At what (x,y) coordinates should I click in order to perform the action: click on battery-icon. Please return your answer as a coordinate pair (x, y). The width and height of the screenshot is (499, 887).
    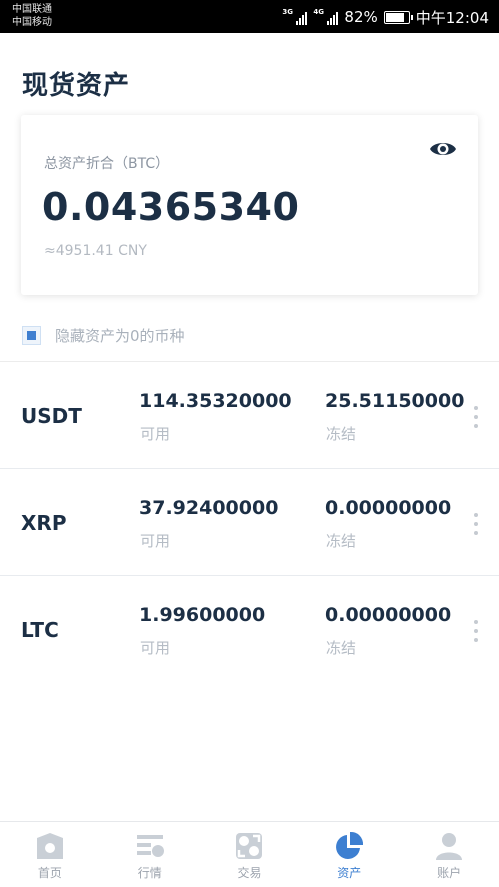
    Looking at the image, I should click on (398, 17).